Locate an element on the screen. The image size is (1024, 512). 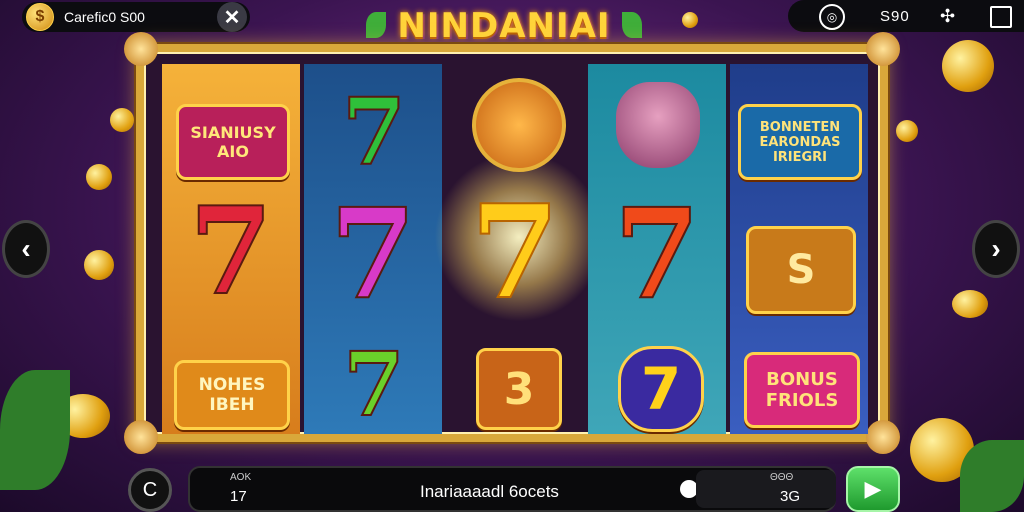
close-button: ✕ is located at coordinates (232, 17).